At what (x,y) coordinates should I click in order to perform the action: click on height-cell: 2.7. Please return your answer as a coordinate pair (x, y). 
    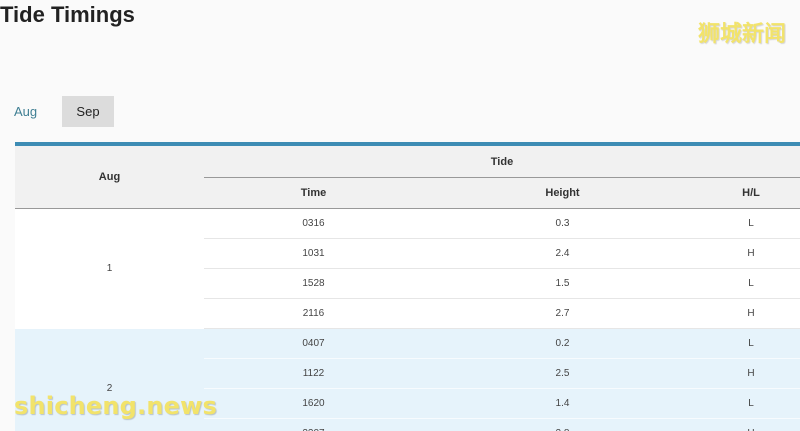
    Looking at the image, I should click on (562, 314).